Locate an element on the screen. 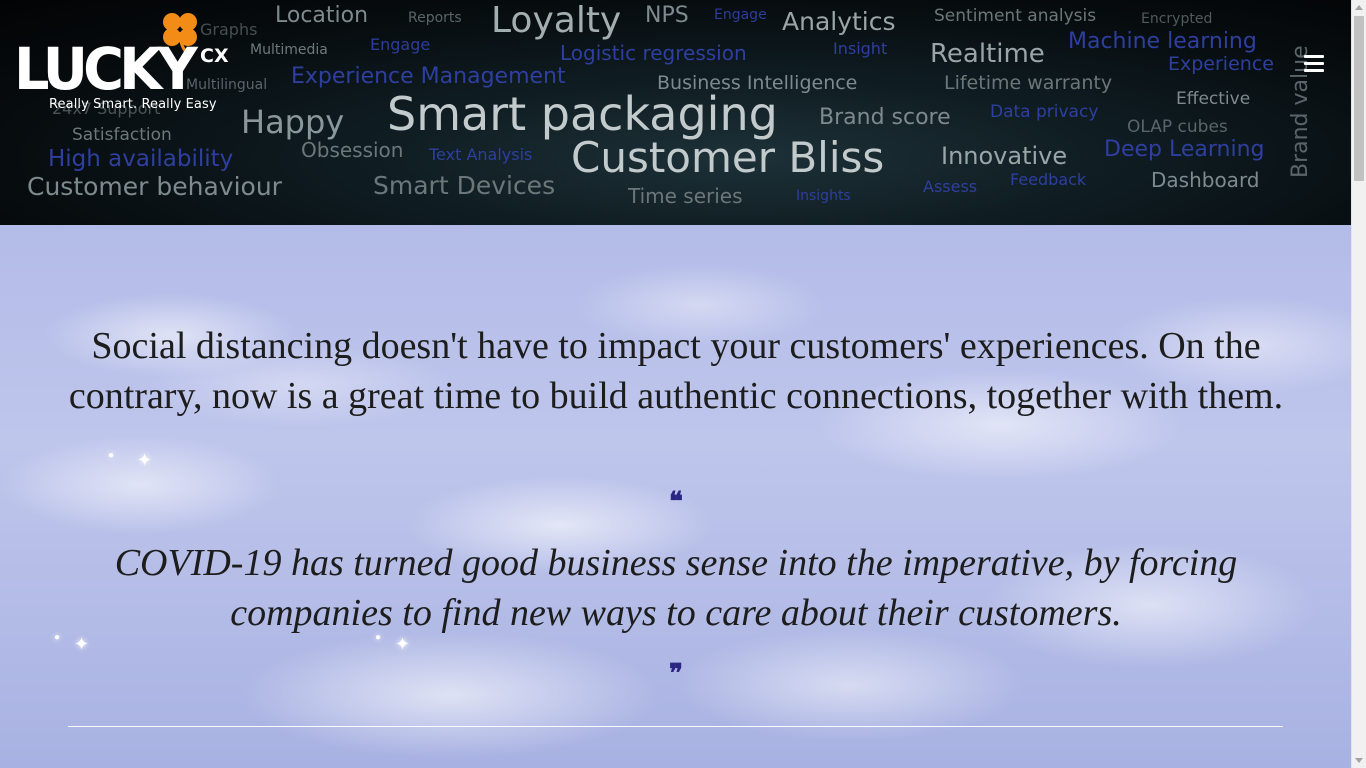 Image resolution: width=1366 pixels, height=768 pixels. lucky-cx-logo: LUCKY CX Really Smart. Really Easy is located at coordinates (127, 63).